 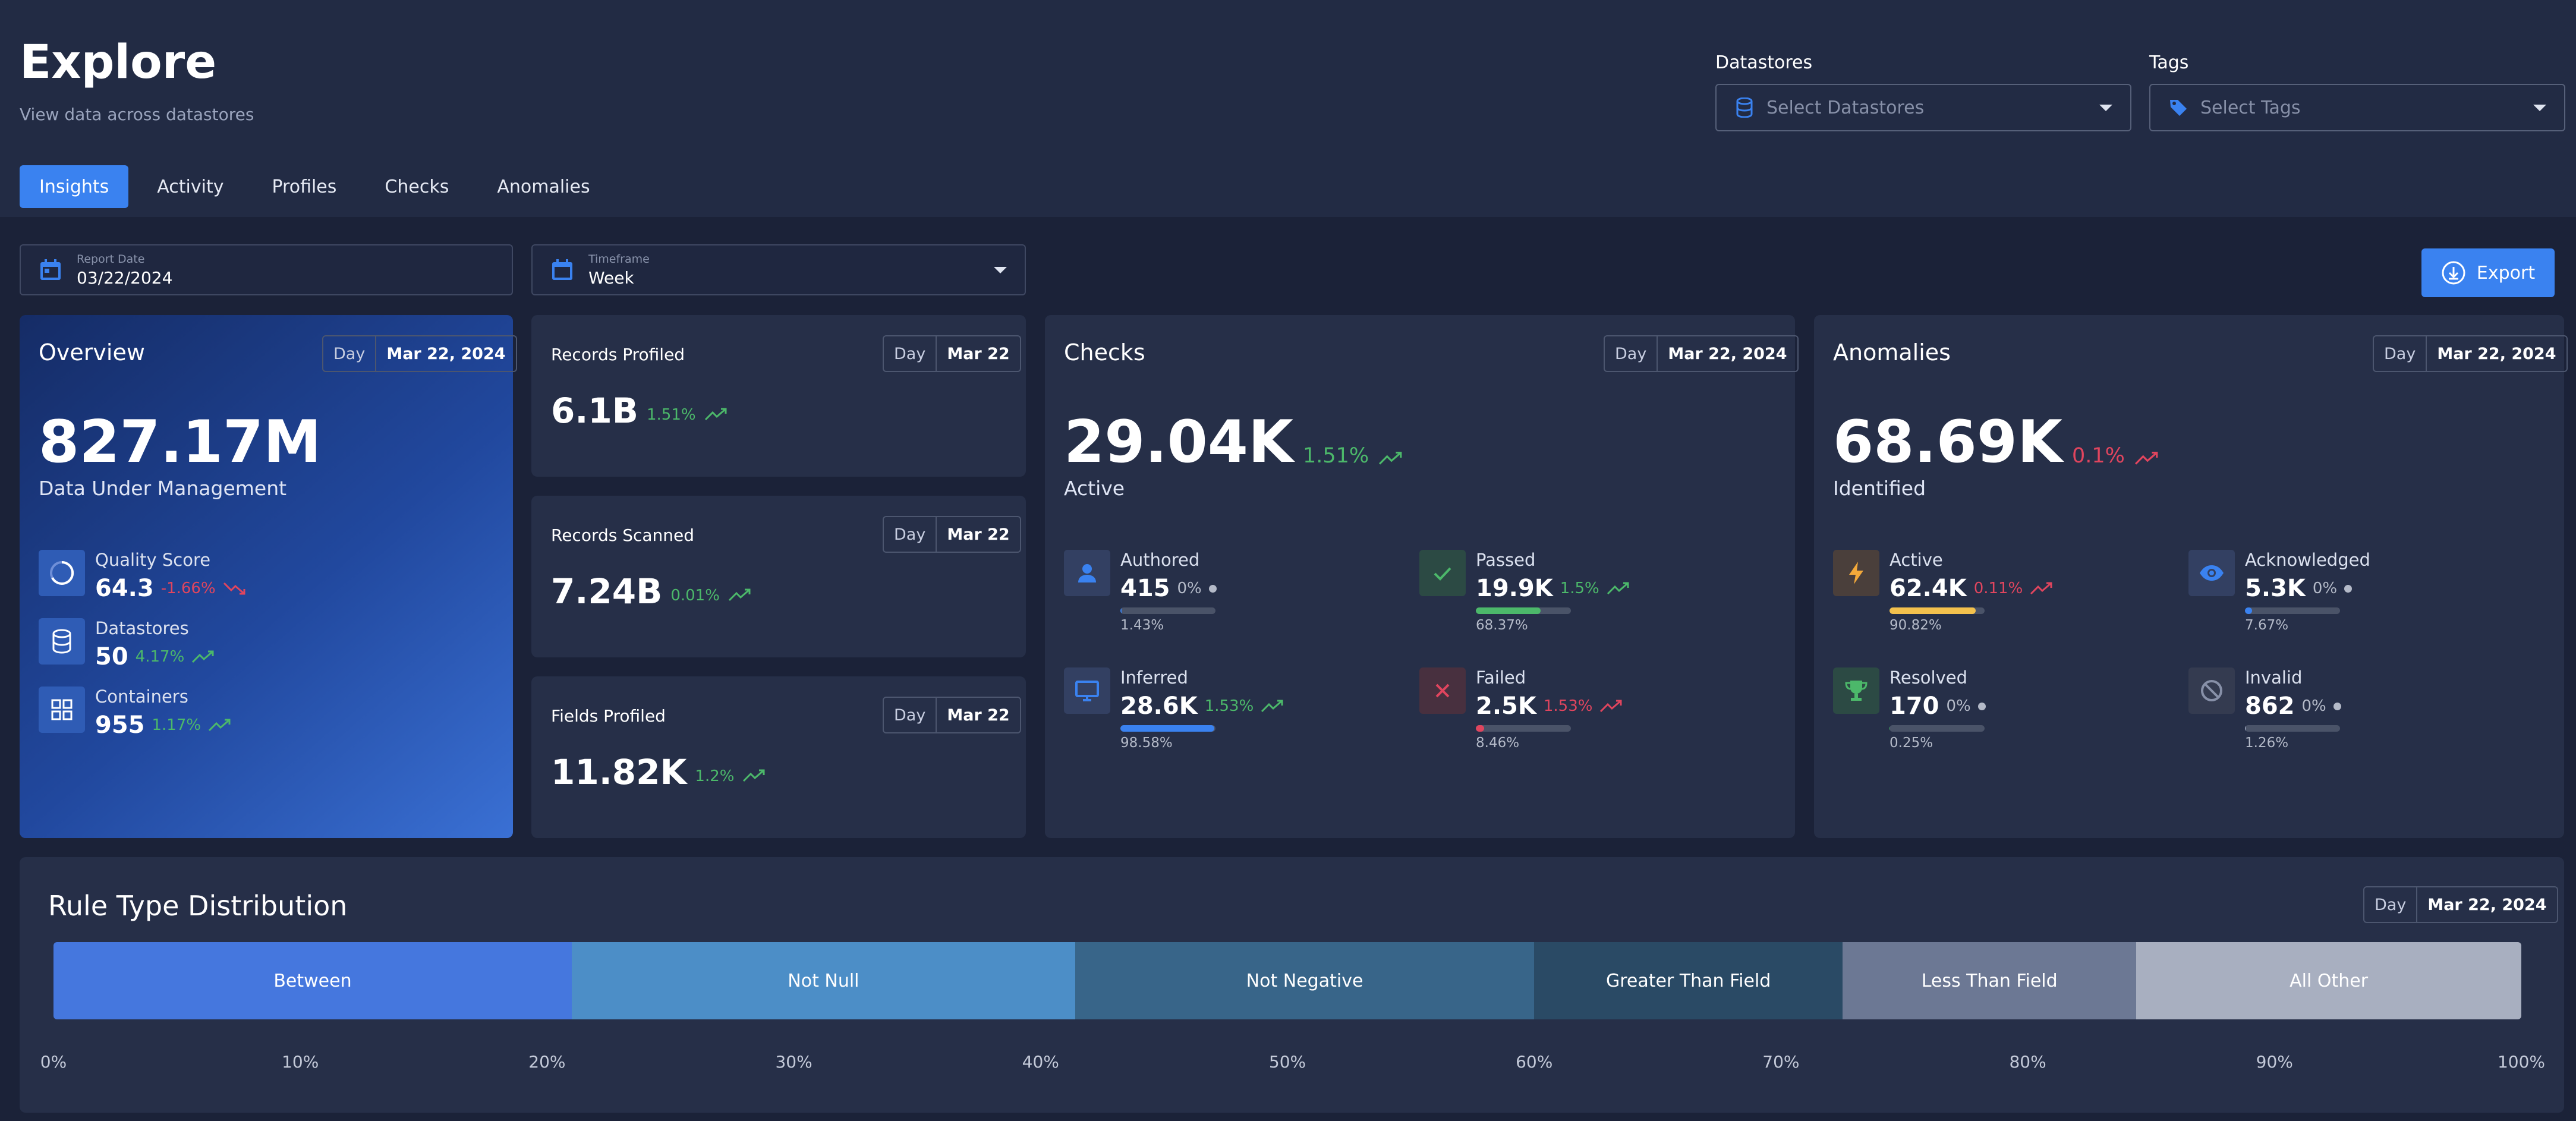 I want to click on report-date-label: Report Date, so click(x=111, y=259).